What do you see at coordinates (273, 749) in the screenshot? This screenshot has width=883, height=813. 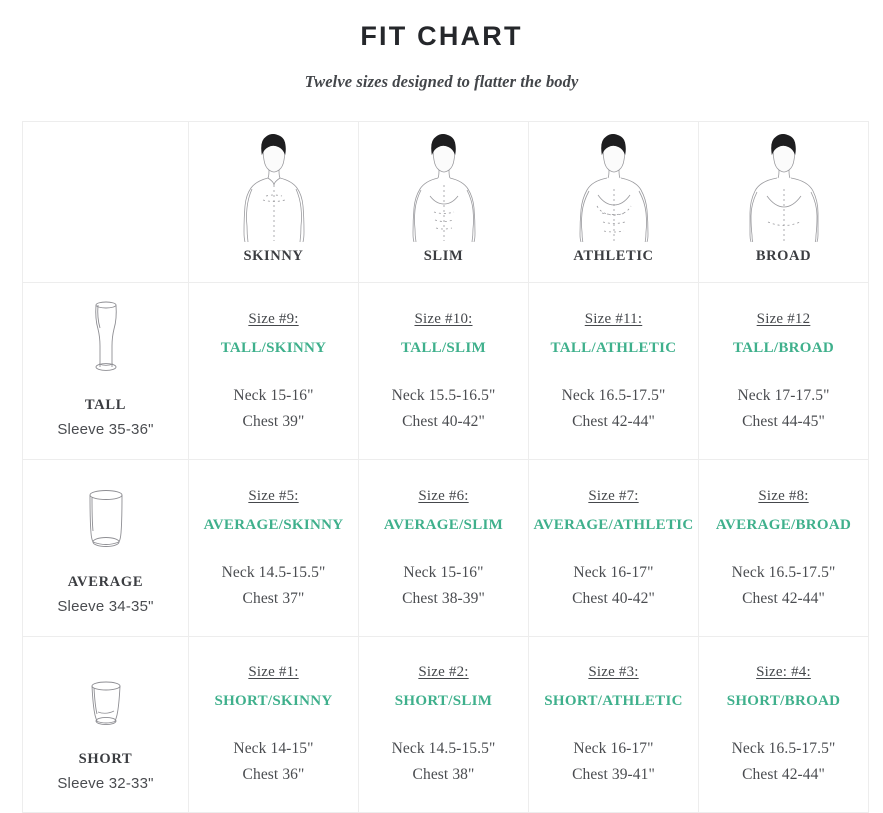 I see `neck-measurement: Neck 14-15"` at bounding box center [273, 749].